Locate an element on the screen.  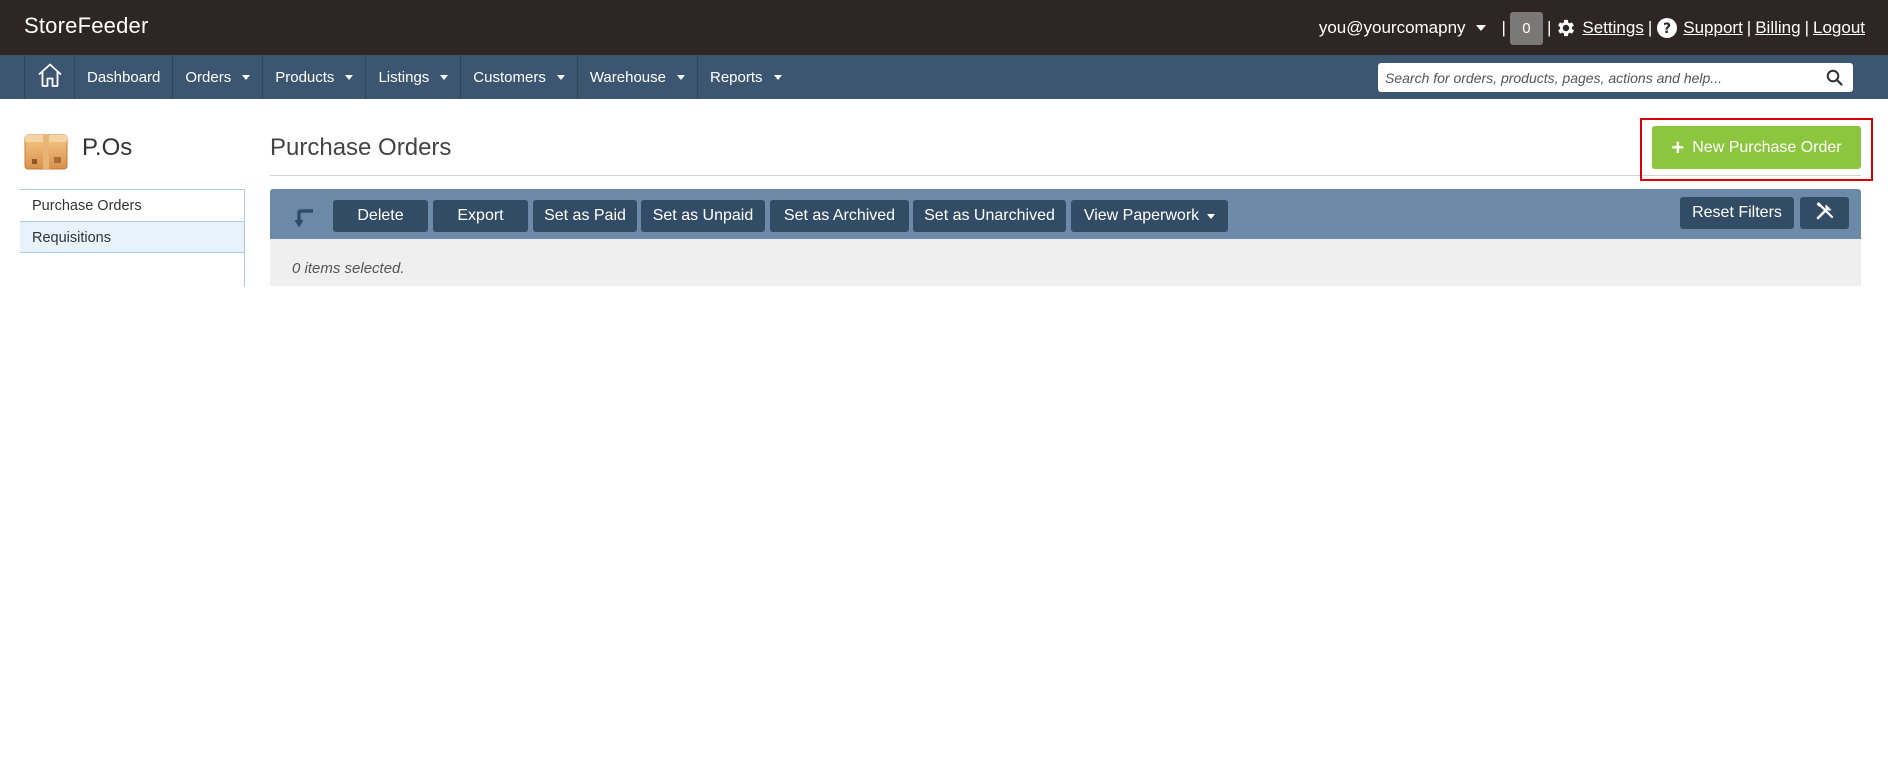
view-paperwork-dropdown: View Paperwork is located at coordinates (1149, 216).